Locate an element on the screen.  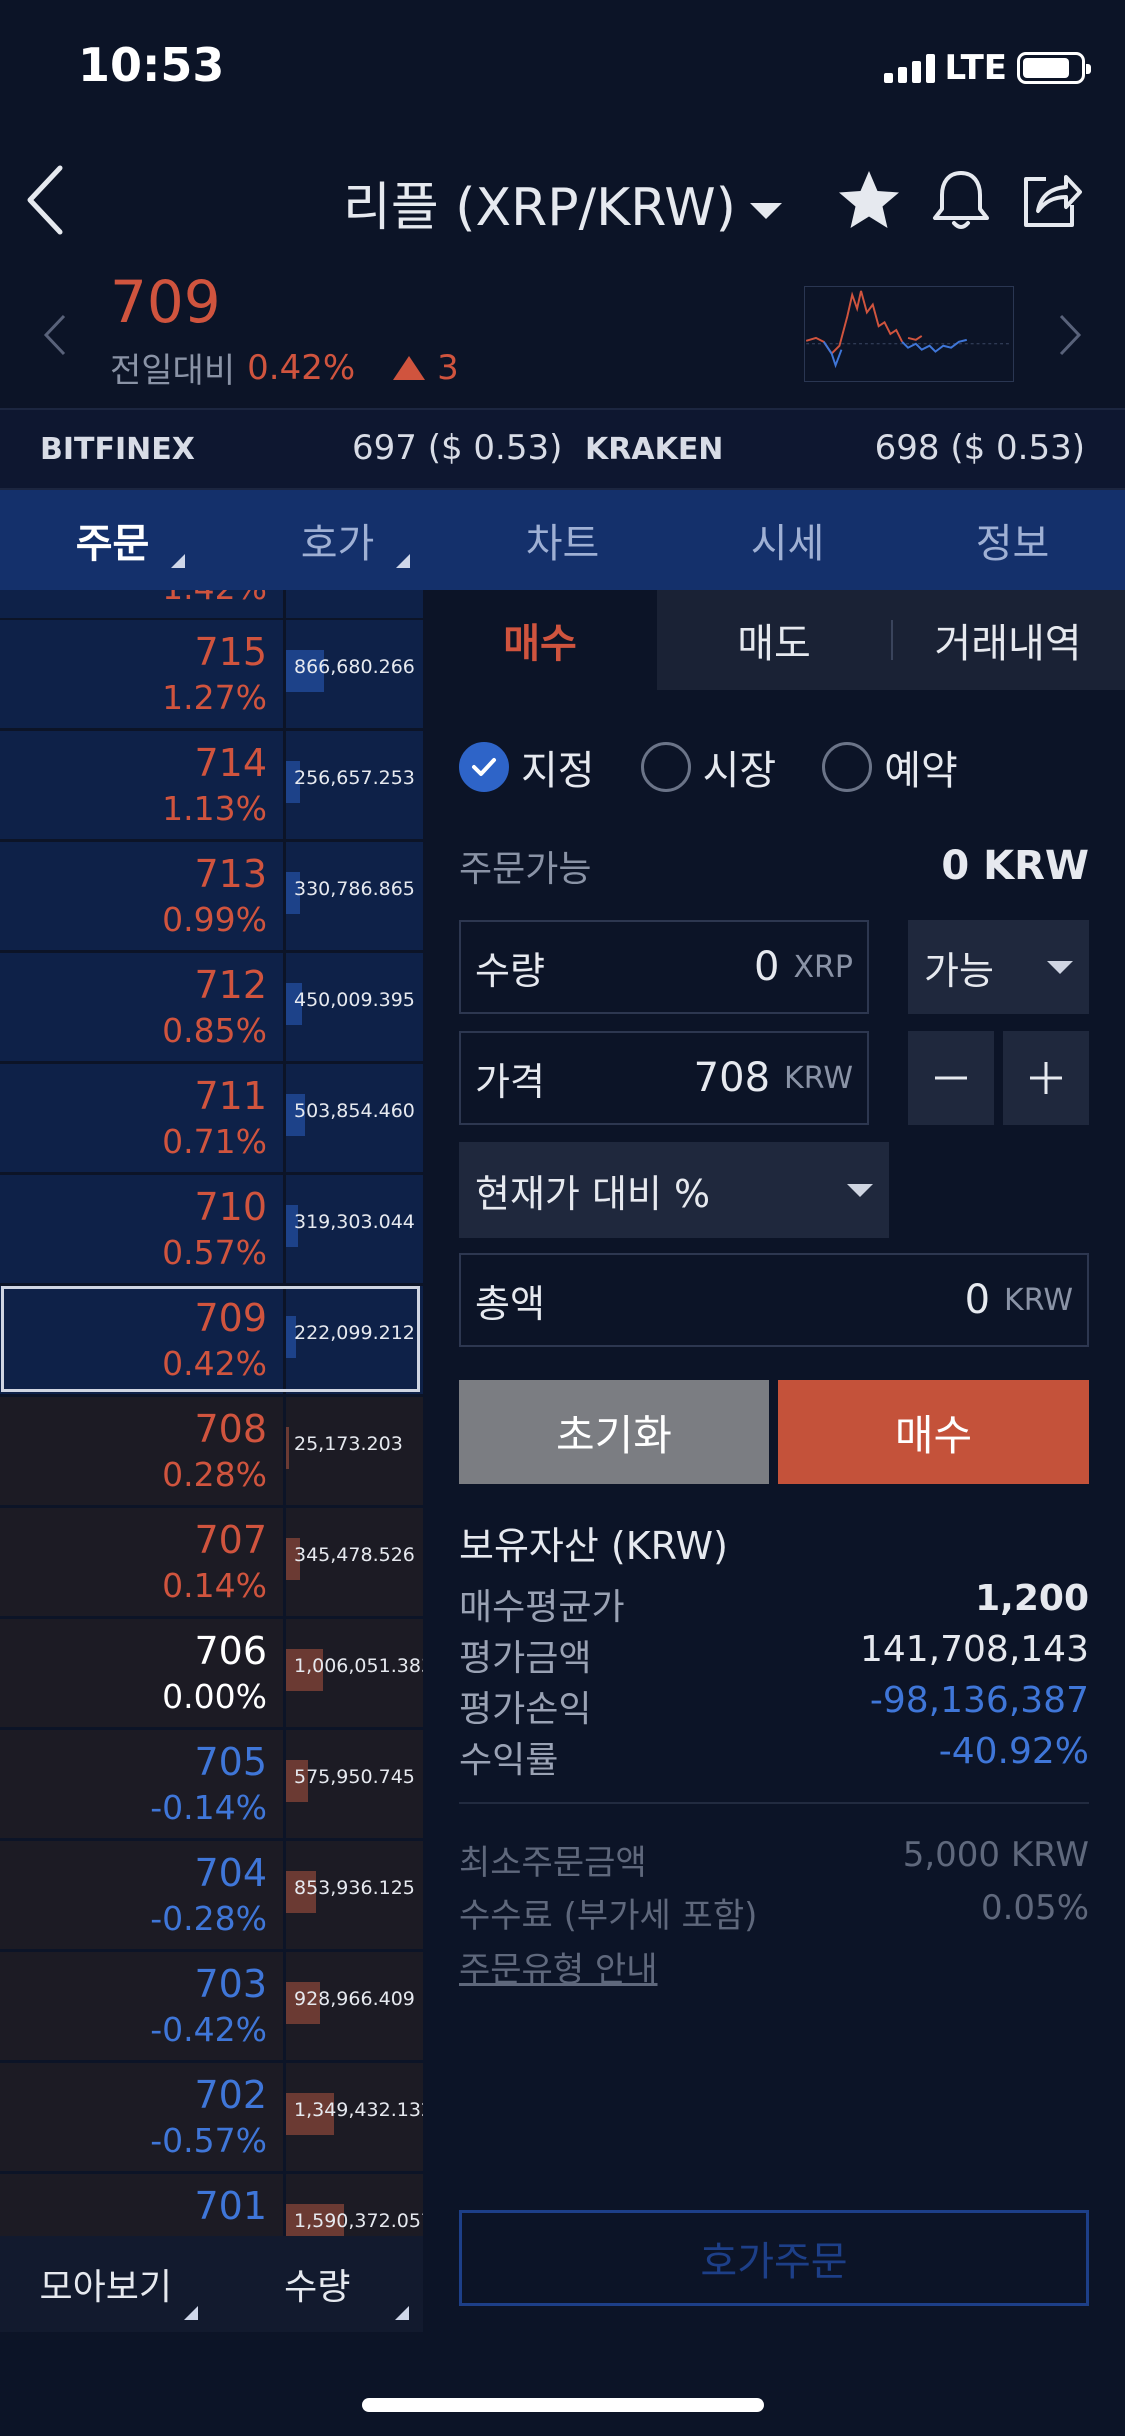
total-field: 총액 0 KRW is located at coordinates (774, 1300).